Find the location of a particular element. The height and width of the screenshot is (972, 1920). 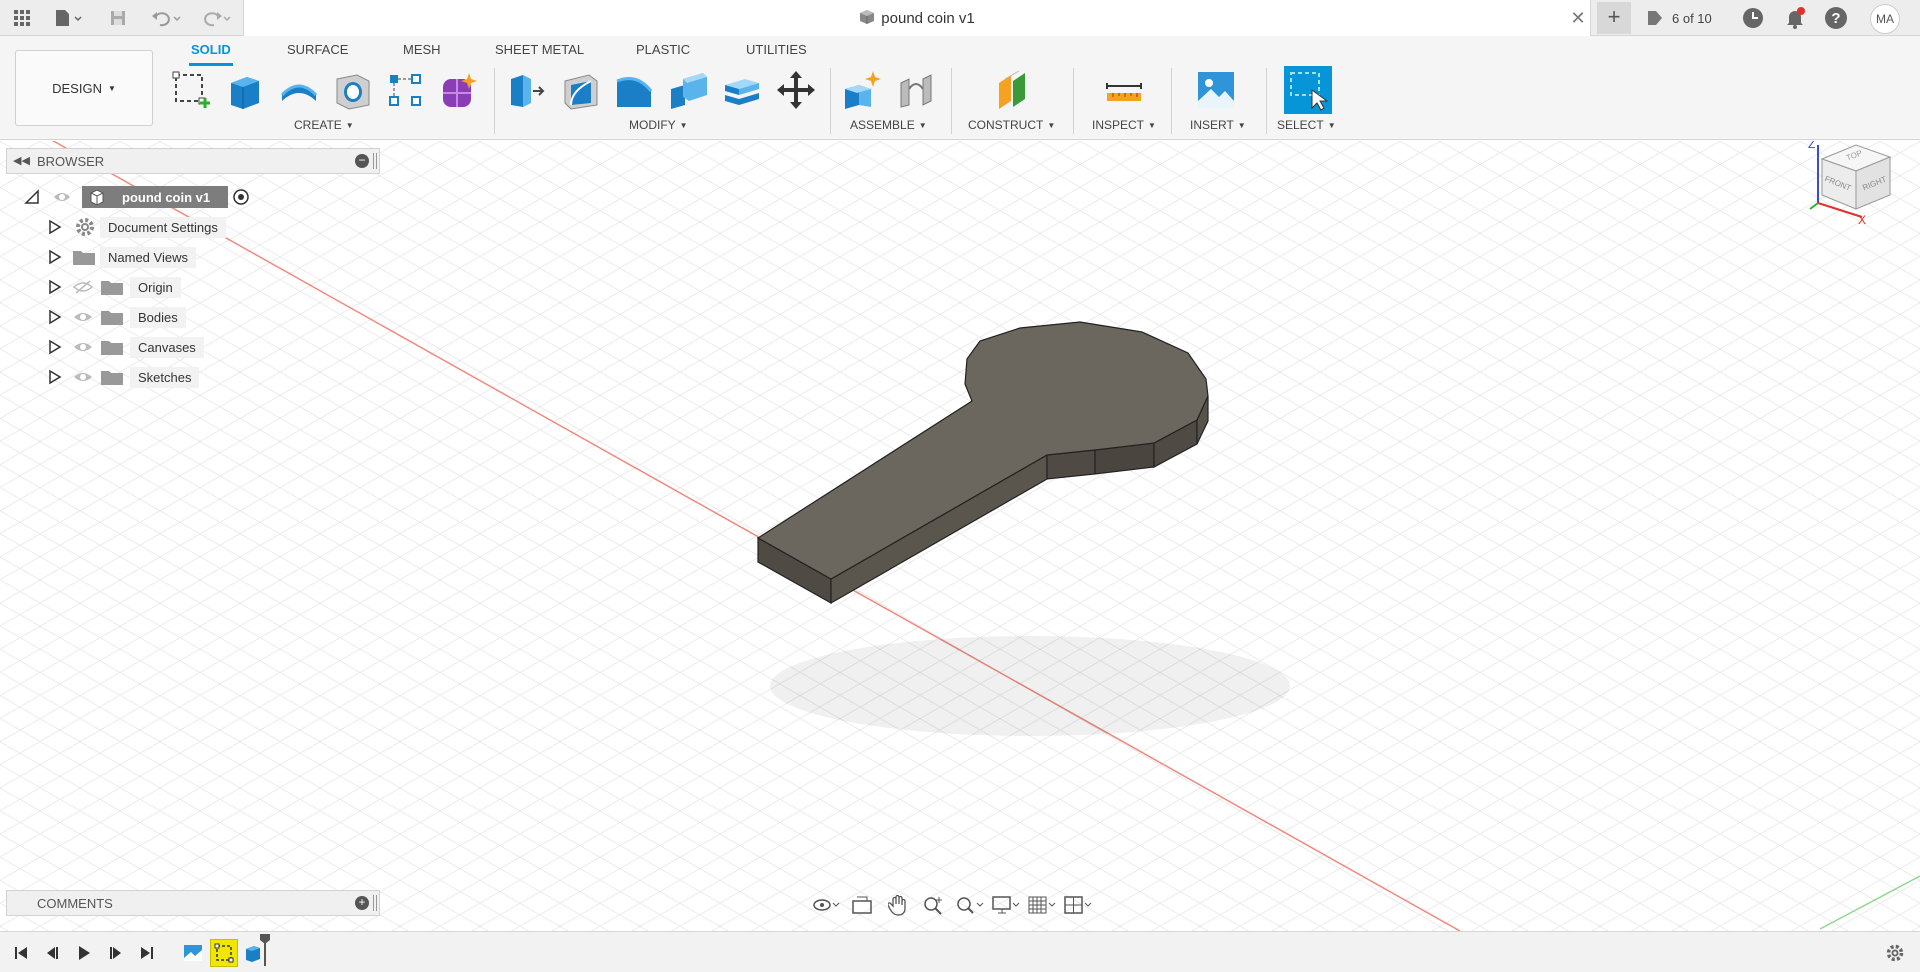

file-menu-button is located at coordinates (68, 18).